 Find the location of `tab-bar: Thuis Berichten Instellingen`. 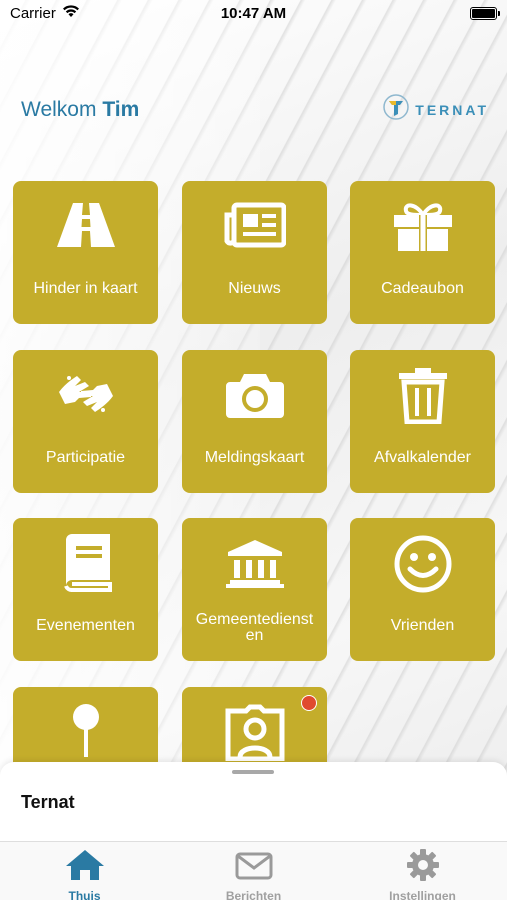

tab-bar: Thuis Berichten Instellingen is located at coordinates (253, 870).